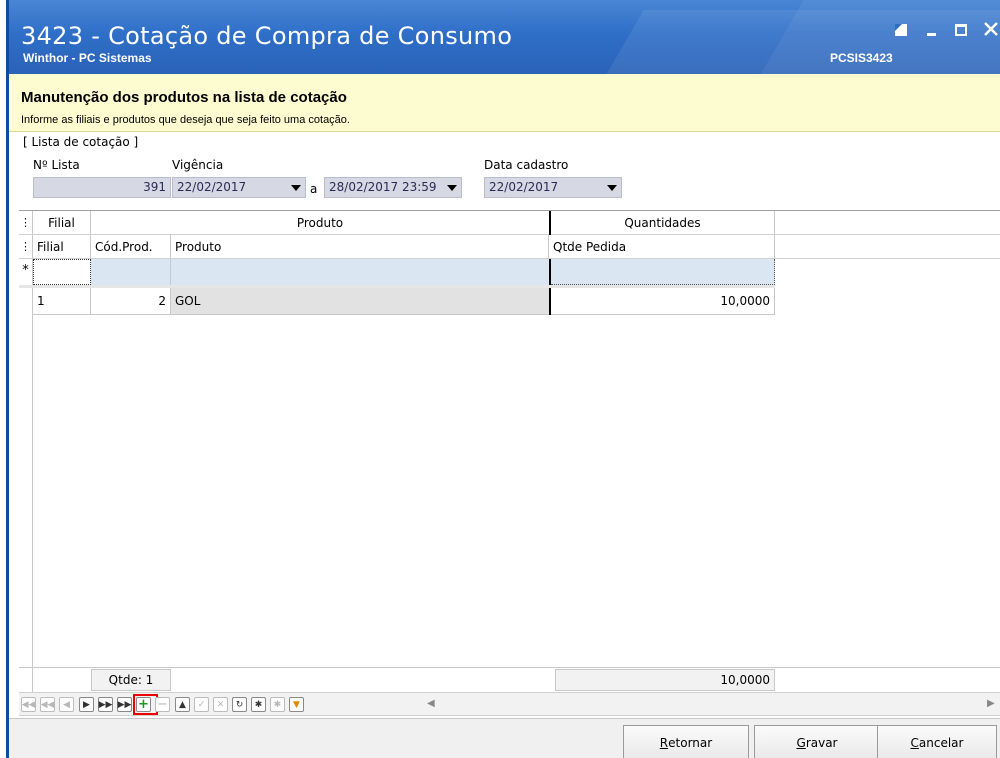 This screenshot has width=1000, height=758. I want to click on data-cadastro-field: 22/02/2017, so click(553, 187).